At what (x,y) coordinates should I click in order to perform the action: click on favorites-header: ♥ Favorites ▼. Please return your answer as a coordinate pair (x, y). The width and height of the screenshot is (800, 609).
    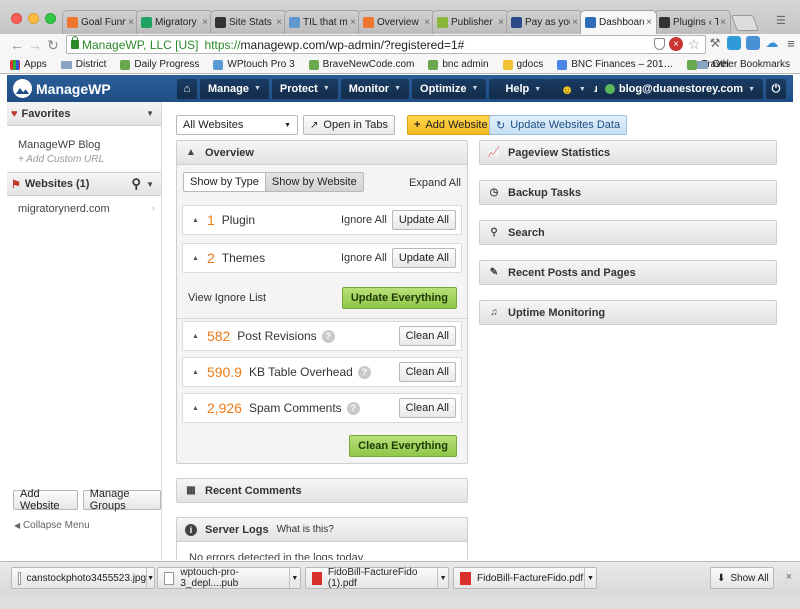
    Looking at the image, I should click on (84, 114).